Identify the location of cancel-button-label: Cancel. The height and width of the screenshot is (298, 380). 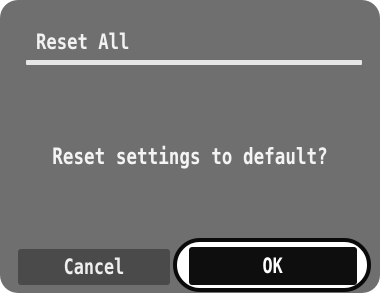
(94, 267).